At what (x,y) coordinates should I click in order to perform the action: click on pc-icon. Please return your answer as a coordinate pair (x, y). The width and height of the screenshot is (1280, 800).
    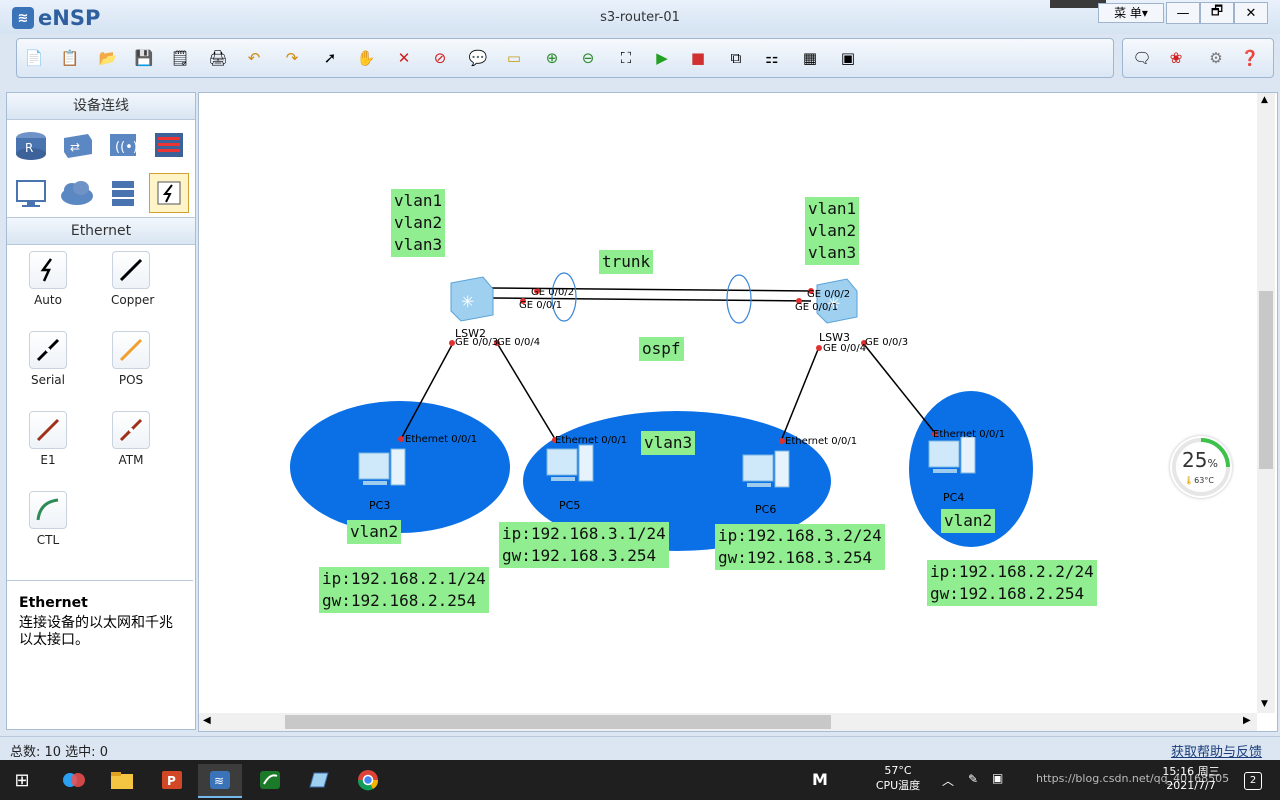
    Looking at the image, I should click on (31, 193).